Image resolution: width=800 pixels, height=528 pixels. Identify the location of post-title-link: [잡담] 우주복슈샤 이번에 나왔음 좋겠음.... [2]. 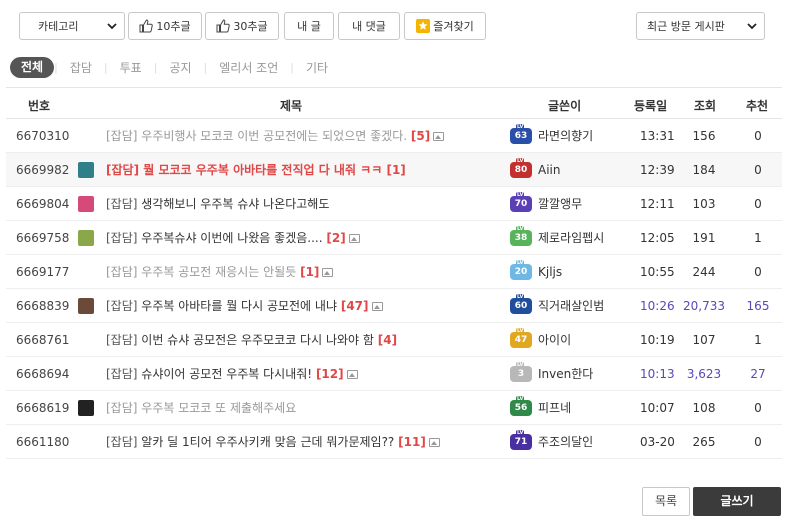
(233, 238).